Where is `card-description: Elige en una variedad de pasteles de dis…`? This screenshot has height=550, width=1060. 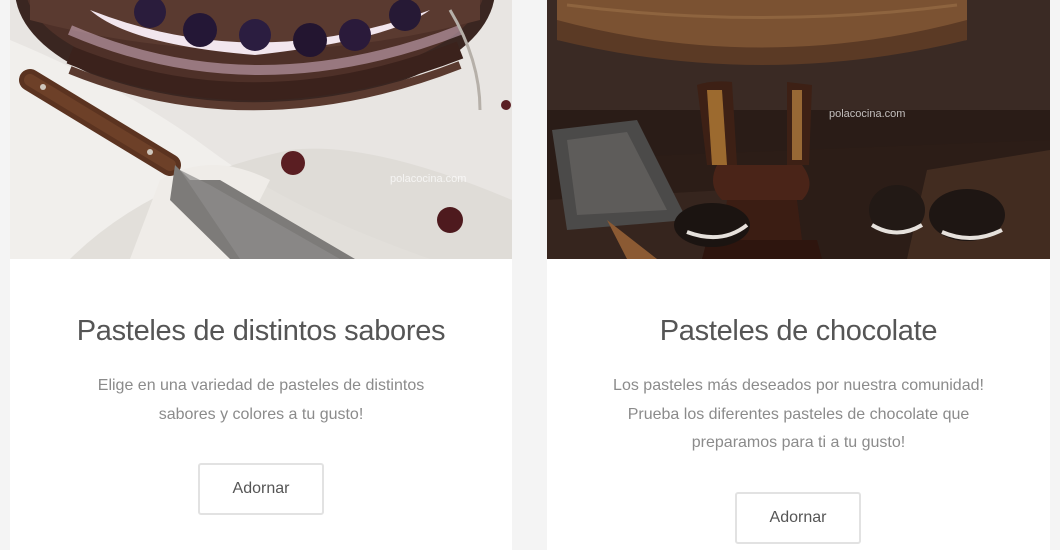 card-description: Elige en una variedad de pasteles de dis… is located at coordinates (261, 400).